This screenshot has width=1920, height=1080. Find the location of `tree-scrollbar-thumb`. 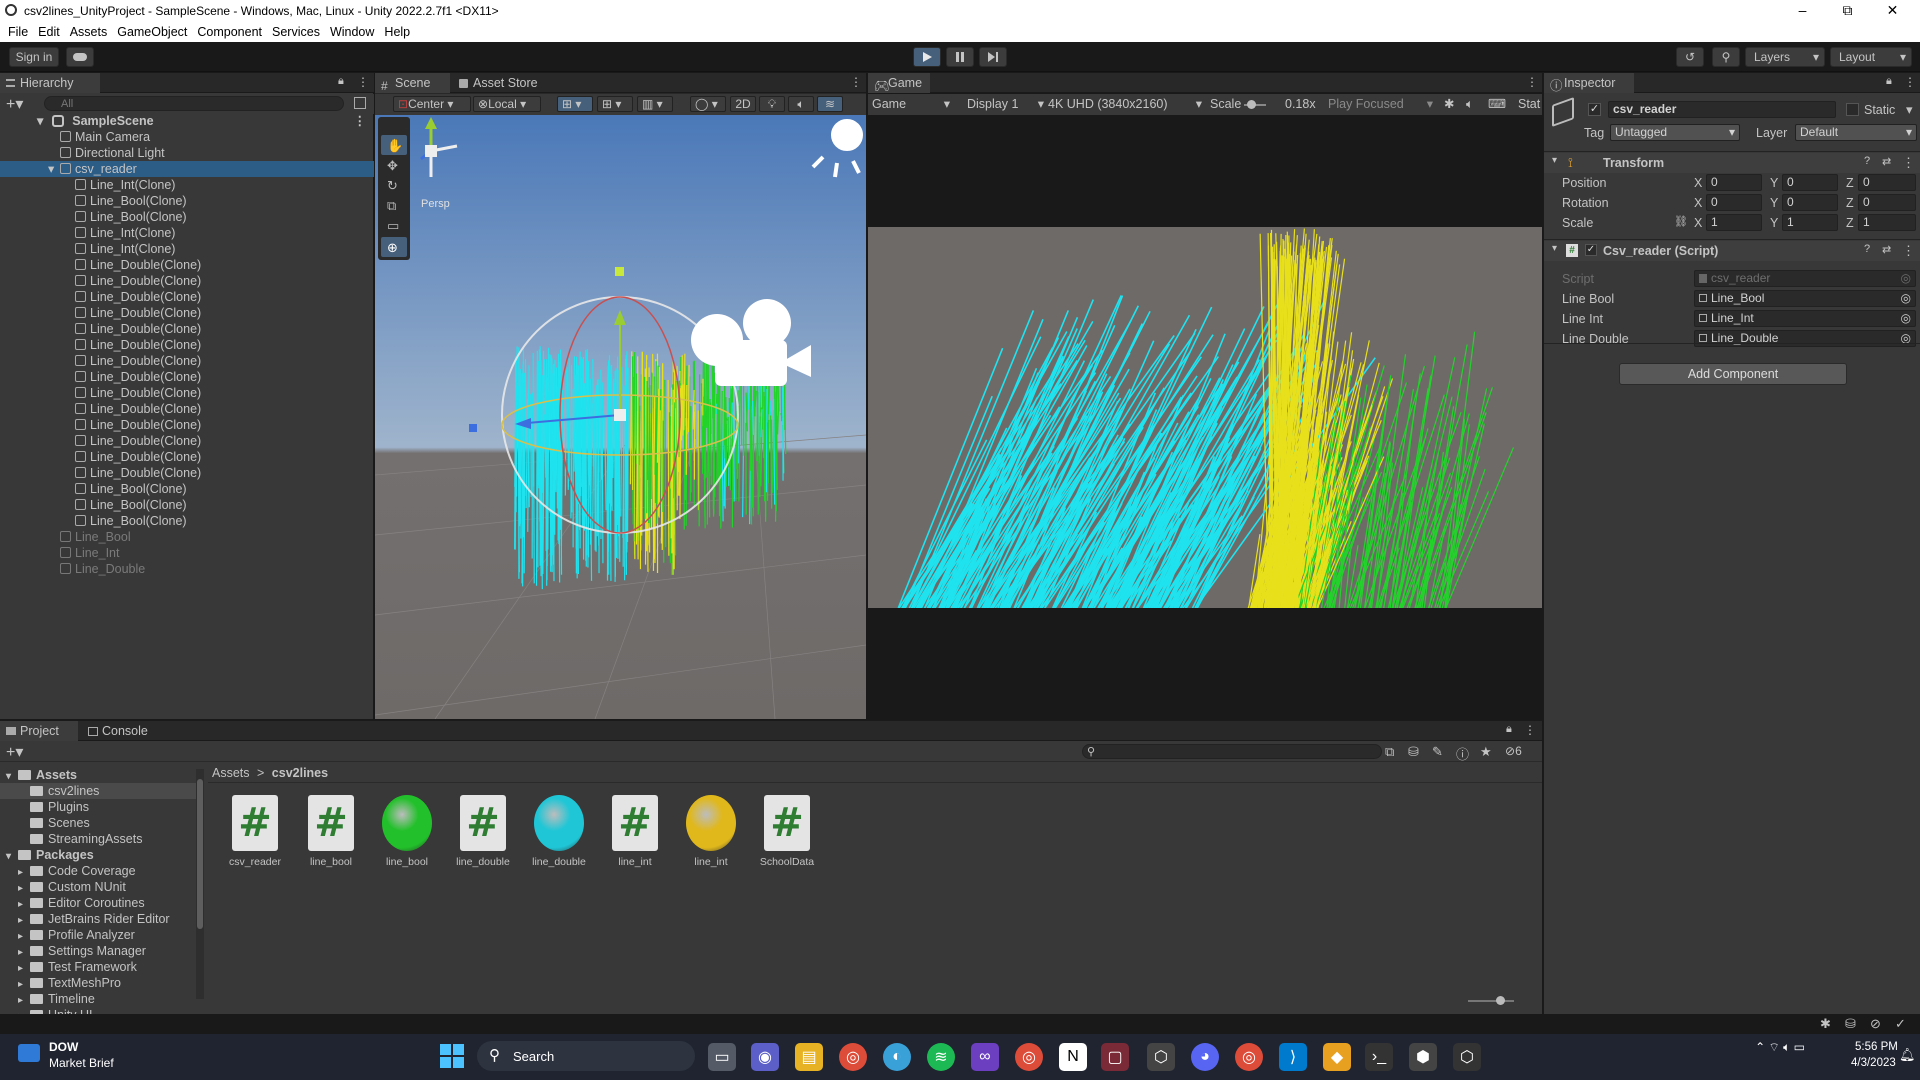

tree-scrollbar-thumb is located at coordinates (200, 854).